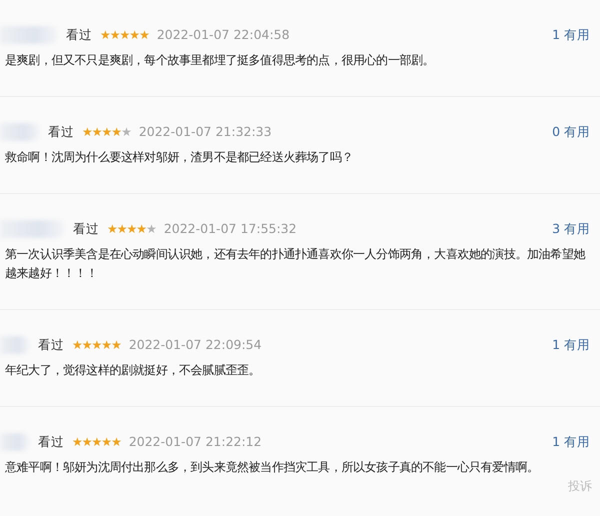 The image size is (600, 516). I want to click on review-time: 2022-01-07 21:22:12, so click(195, 441).